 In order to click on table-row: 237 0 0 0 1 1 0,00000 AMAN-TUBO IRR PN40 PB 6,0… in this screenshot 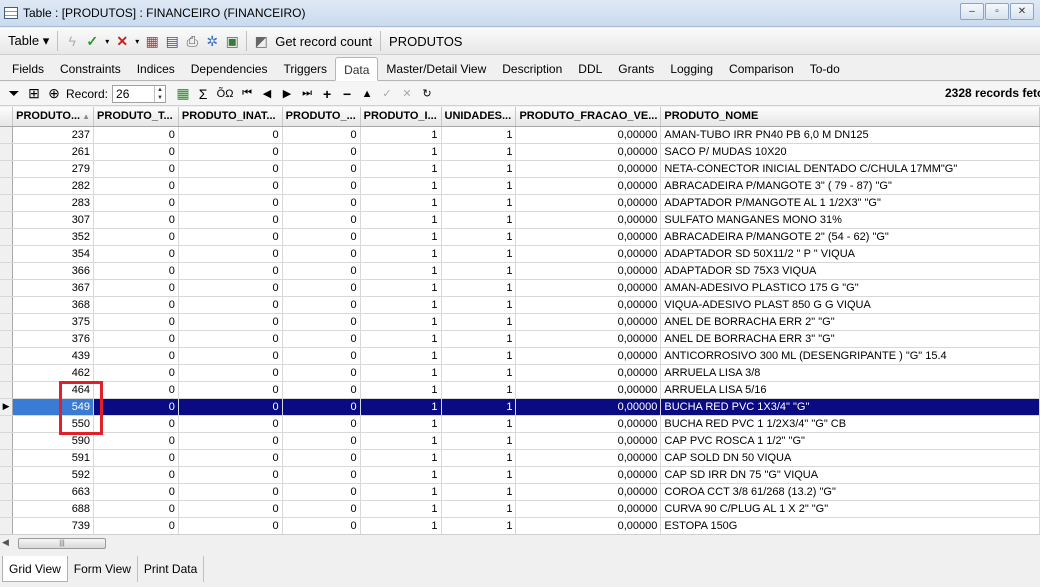, I will do `click(520, 135)`.